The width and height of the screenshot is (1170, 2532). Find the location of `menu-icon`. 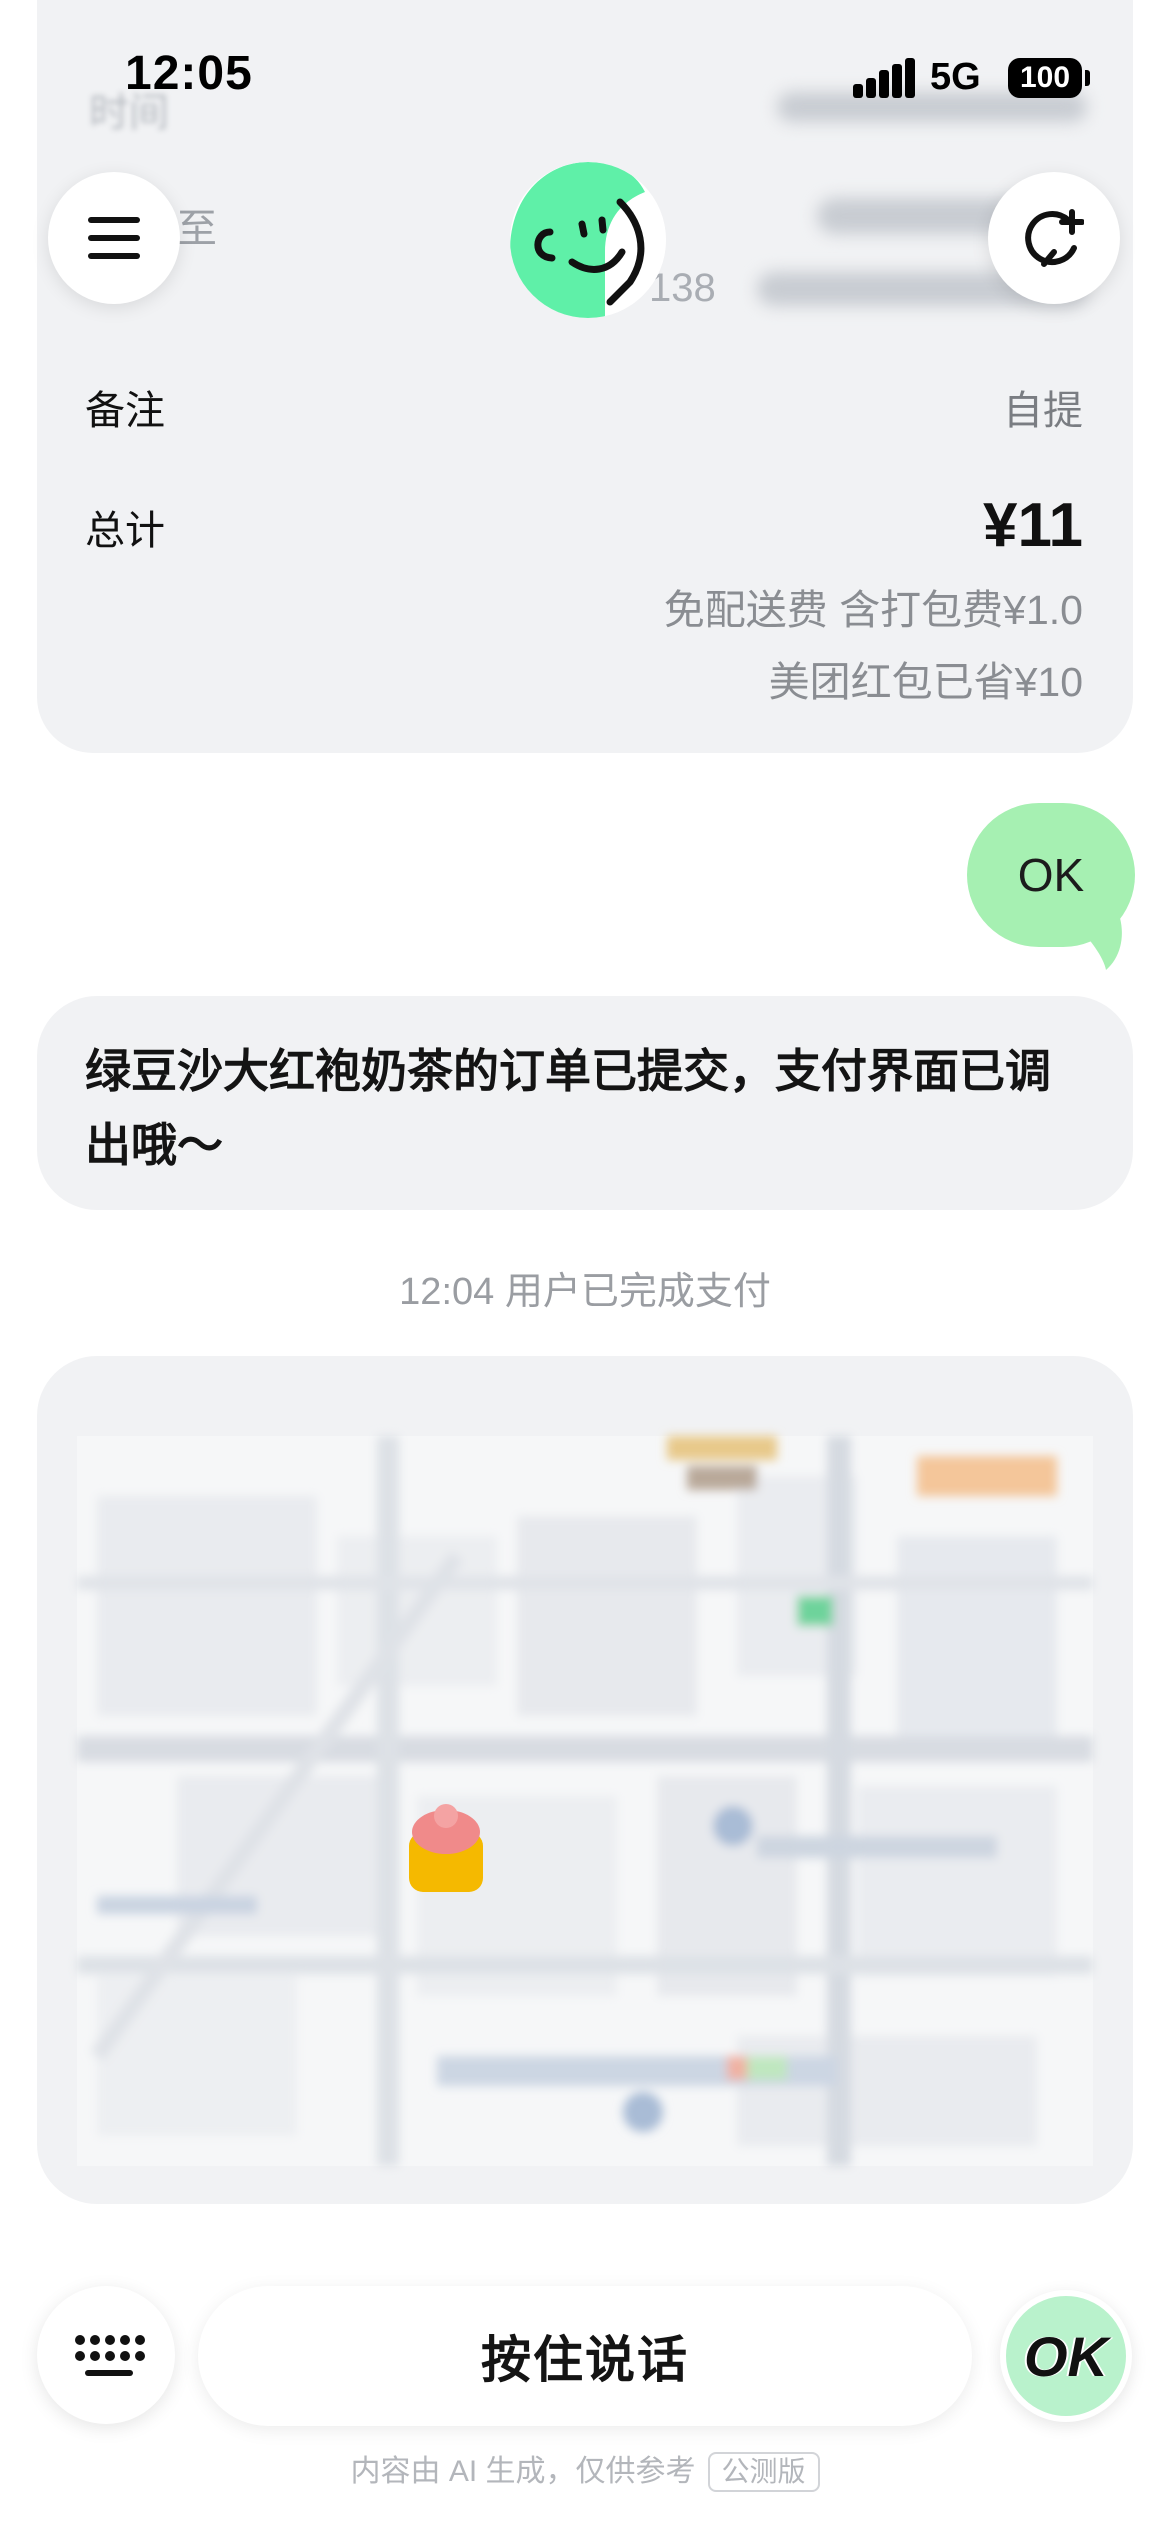

menu-icon is located at coordinates (114, 238).